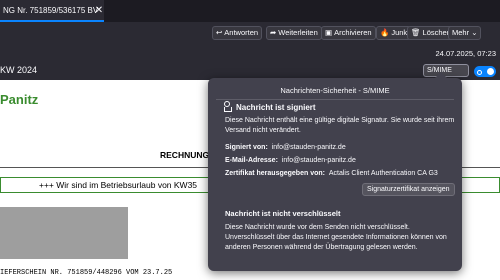 The width and height of the screenshot is (500, 280). I want to click on junk-icon: 🔥, so click(385, 32).